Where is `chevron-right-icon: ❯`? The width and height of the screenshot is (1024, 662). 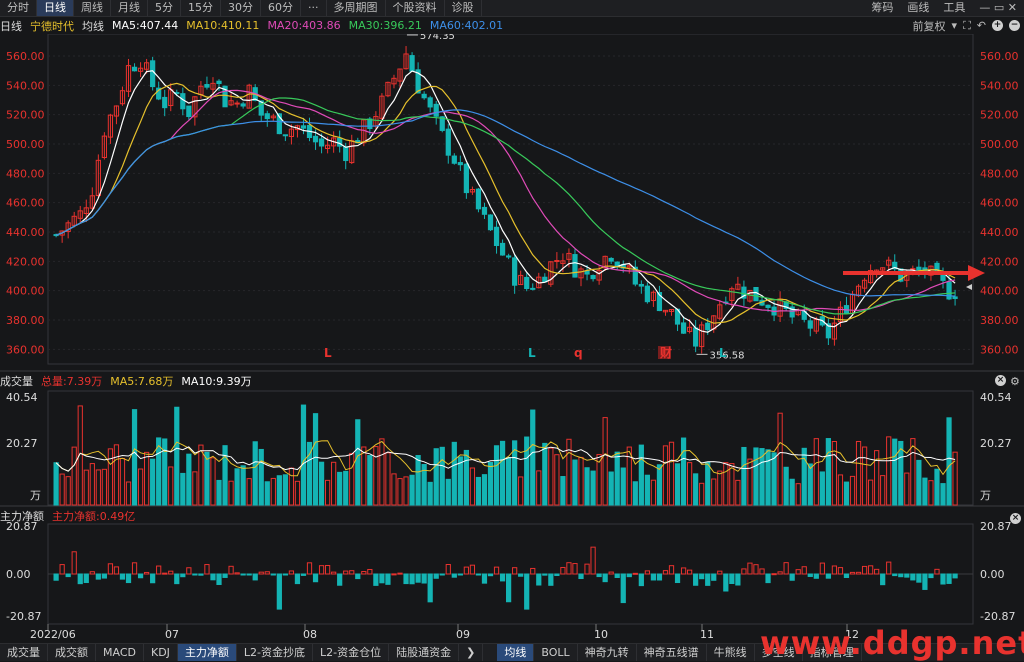
chevron-right-icon: ❯ is located at coordinates (471, 652).